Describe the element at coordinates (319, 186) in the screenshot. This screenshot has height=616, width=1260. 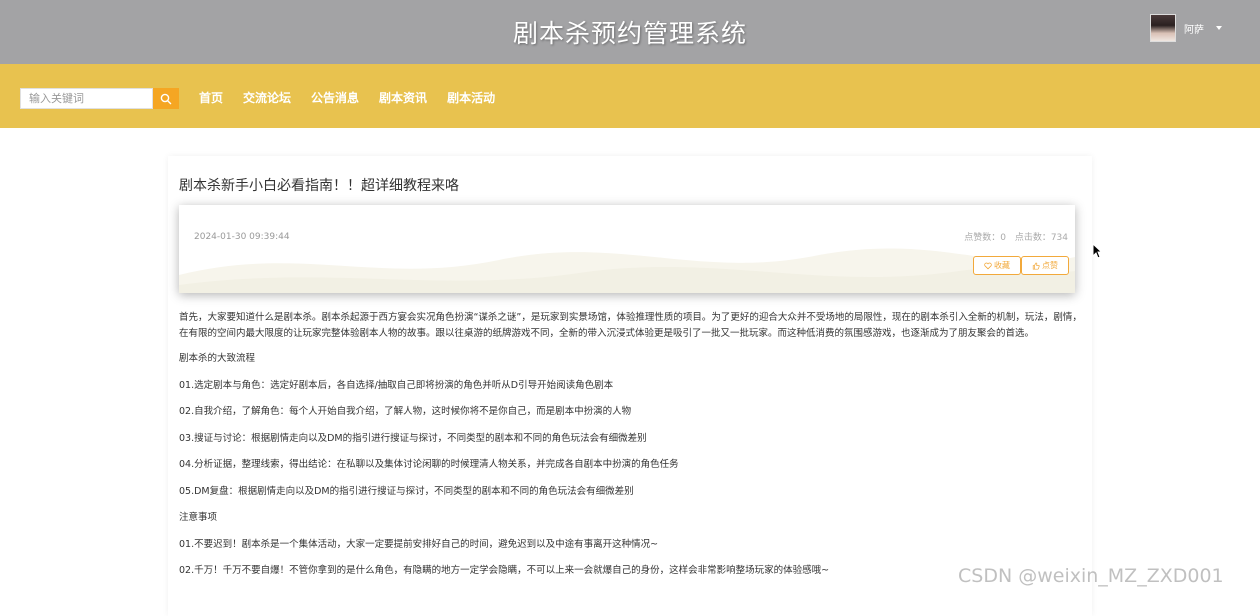
I see `article-title: 剧本杀新手小白必看指南！！超详细教程来咯` at that location.